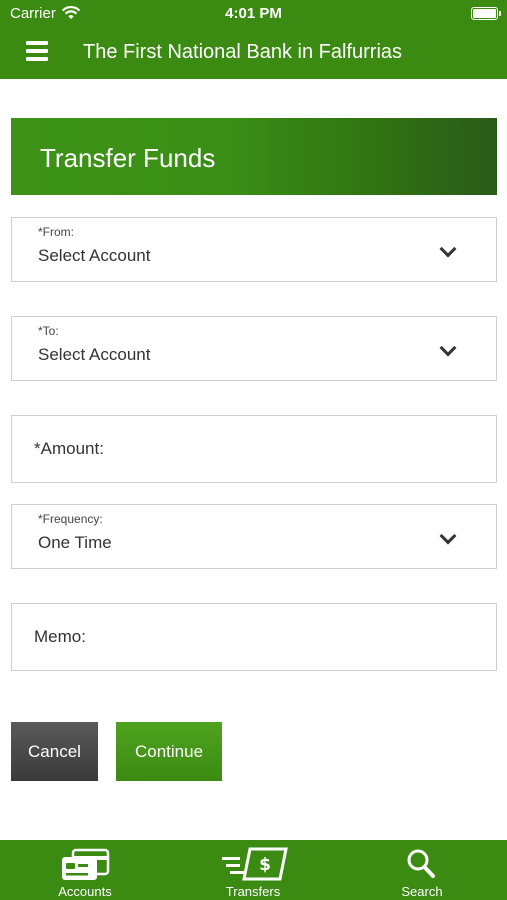 The image size is (507, 900). What do you see at coordinates (254, 449) in the screenshot?
I see `amount-field: *Amount:` at bounding box center [254, 449].